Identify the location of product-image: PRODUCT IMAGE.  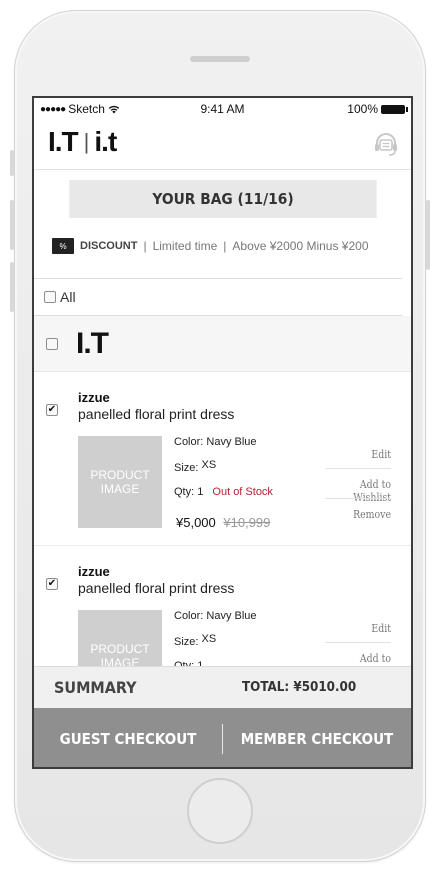
(120, 482).